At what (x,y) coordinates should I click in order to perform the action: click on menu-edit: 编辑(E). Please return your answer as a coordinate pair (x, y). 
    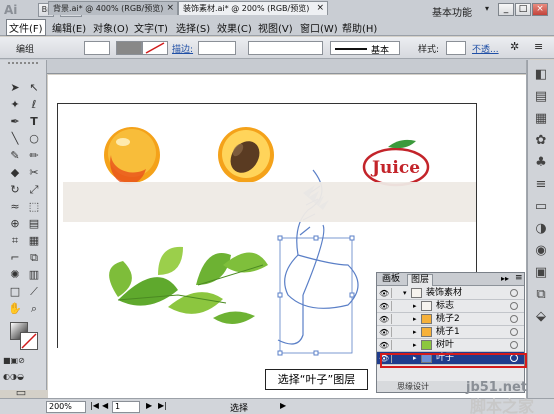
    Looking at the image, I should click on (69, 27).